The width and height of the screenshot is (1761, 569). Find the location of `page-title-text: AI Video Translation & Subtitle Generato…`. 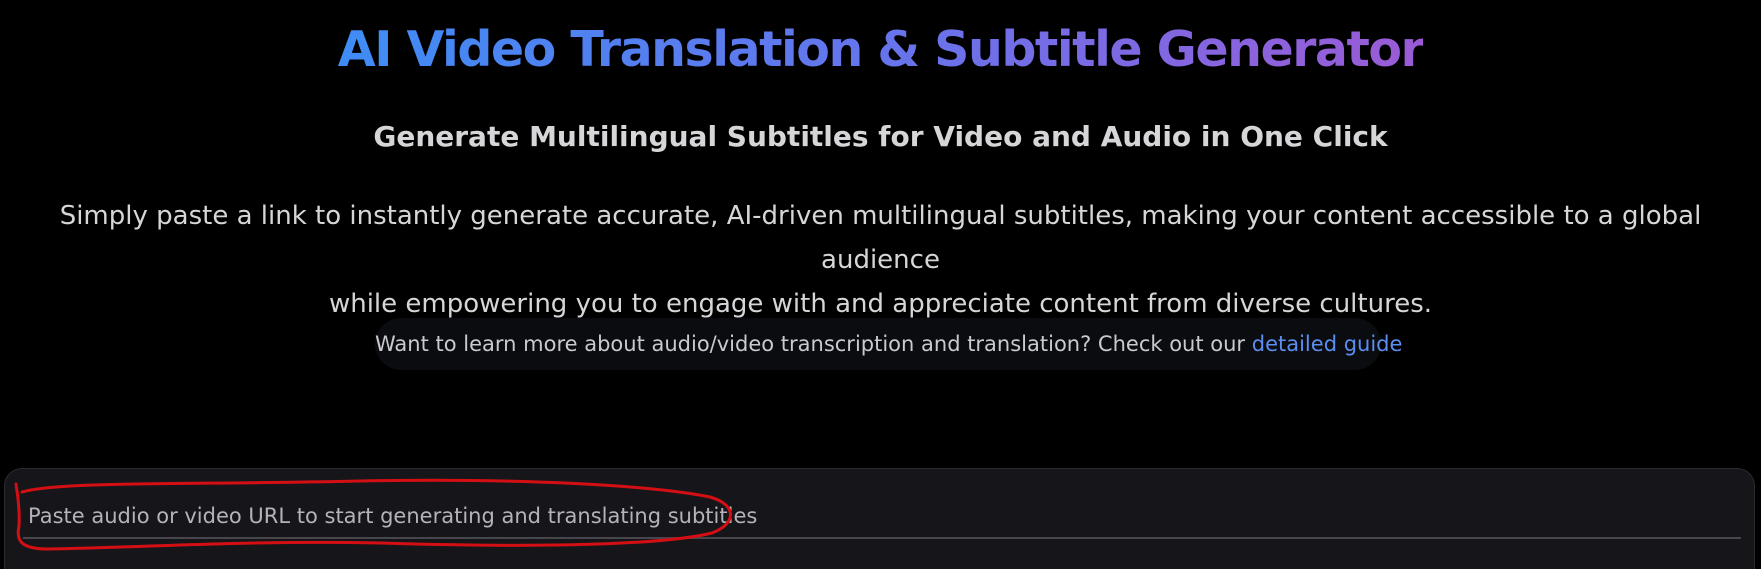

page-title-text: AI Video Translation & Subtitle Generato… is located at coordinates (881, 49).